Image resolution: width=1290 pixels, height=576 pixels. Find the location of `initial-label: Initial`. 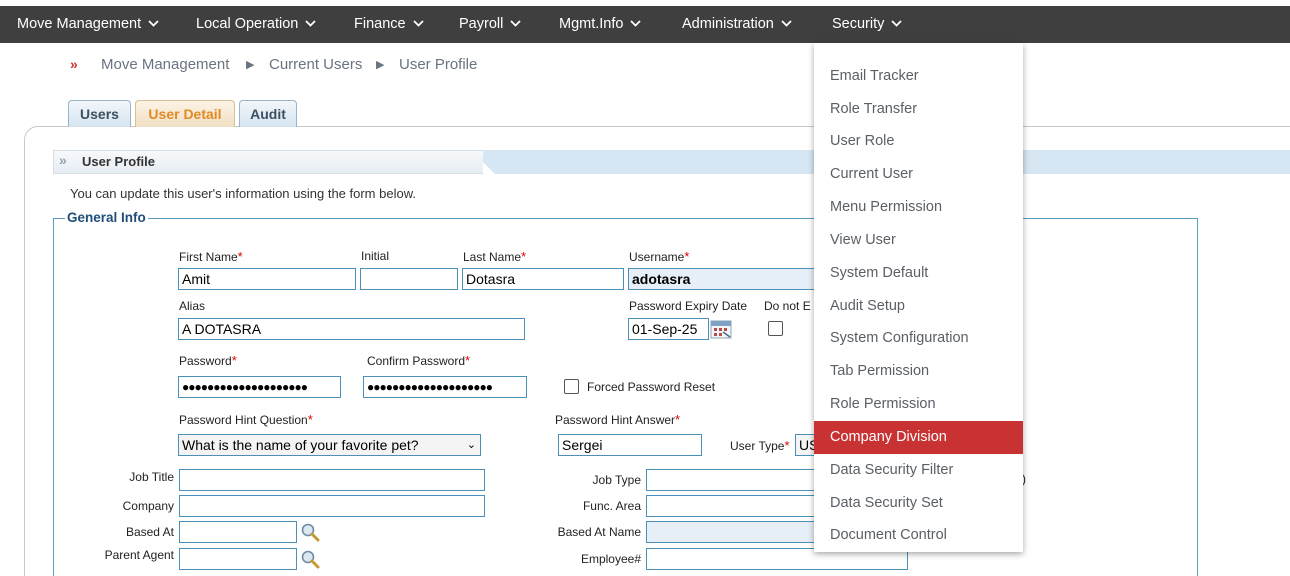

initial-label: Initial is located at coordinates (375, 256).